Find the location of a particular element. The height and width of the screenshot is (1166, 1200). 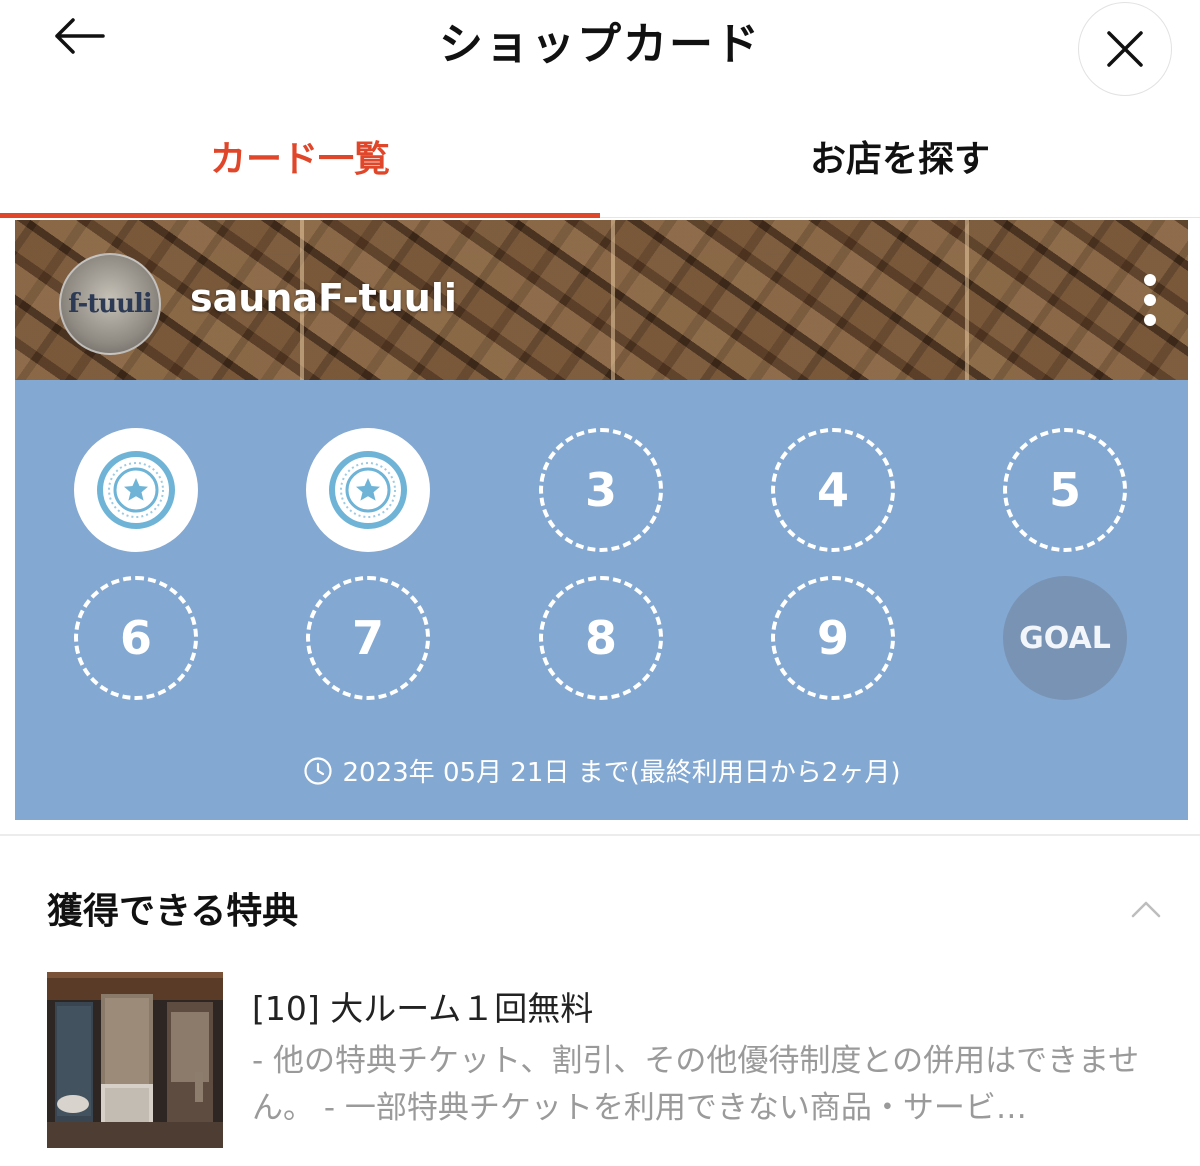

reward-thumbnail is located at coordinates (135, 1060).